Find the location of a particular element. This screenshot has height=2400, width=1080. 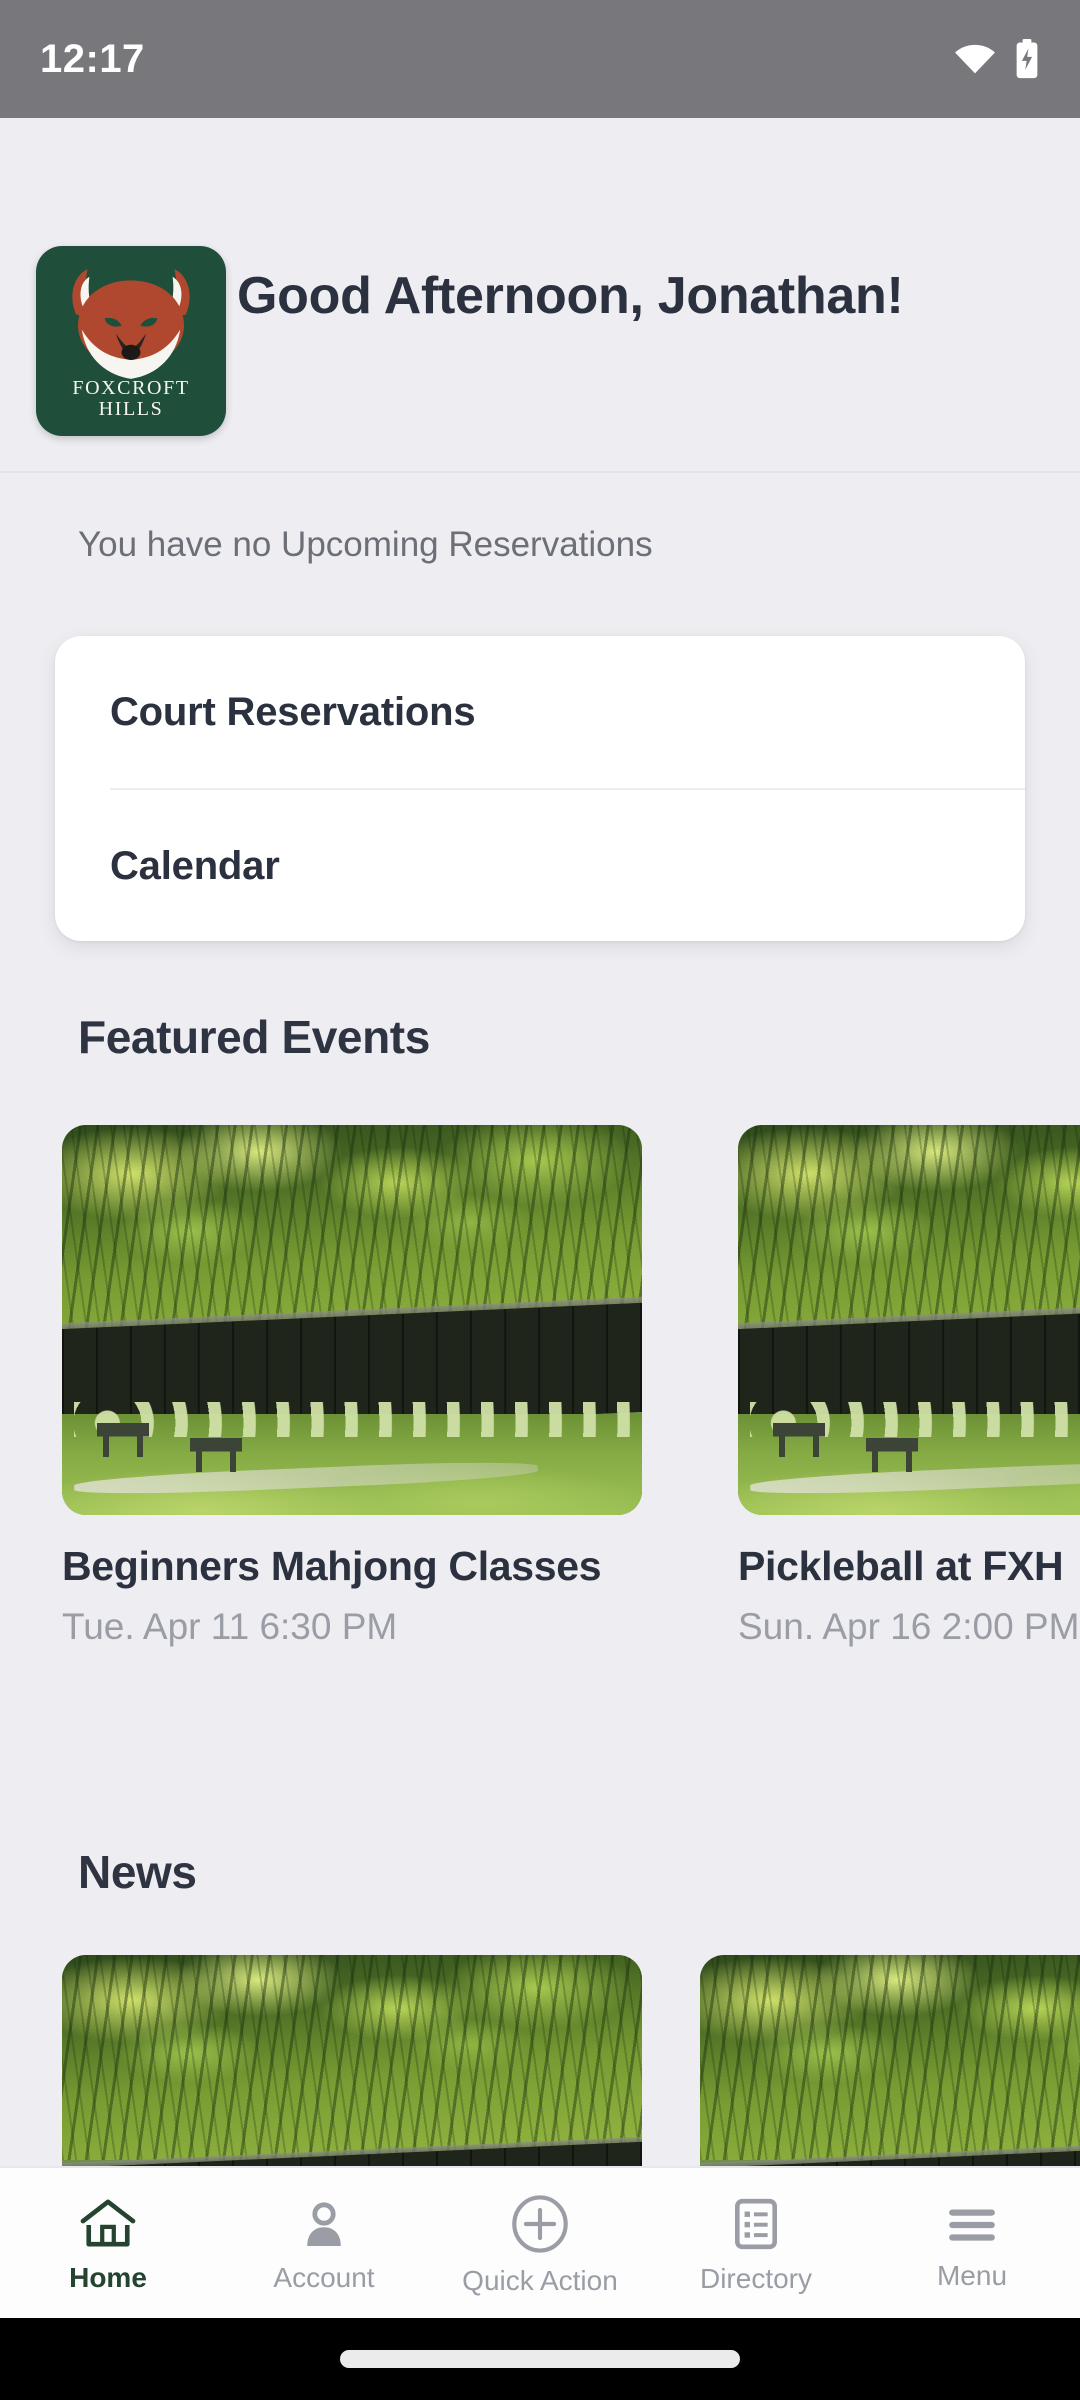

nav-label-home: Home is located at coordinates (108, 2277).